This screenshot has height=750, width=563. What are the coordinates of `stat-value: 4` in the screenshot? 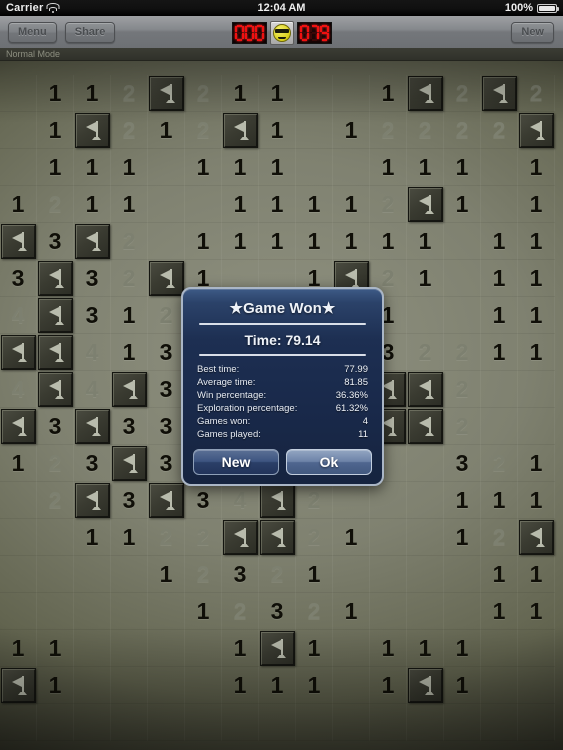 It's located at (365, 421).